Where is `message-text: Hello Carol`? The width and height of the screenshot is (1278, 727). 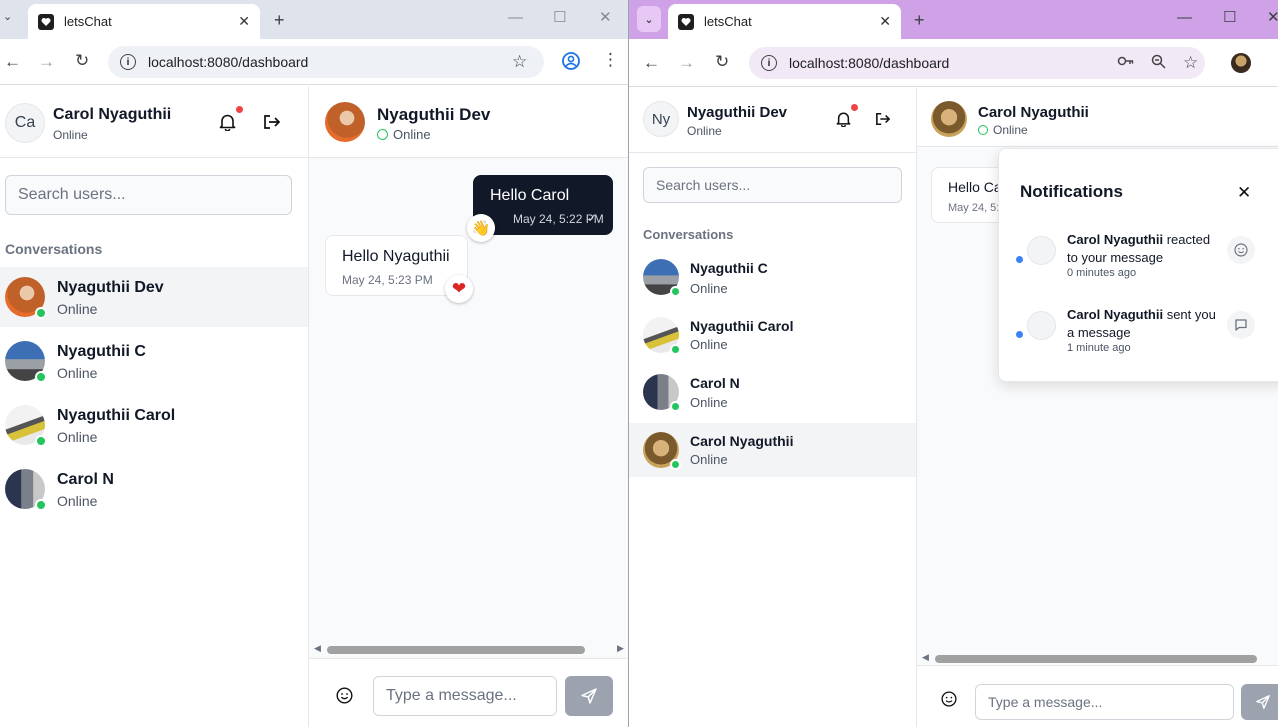 message-text: Hello Carol is located at coordinates (530, 195).